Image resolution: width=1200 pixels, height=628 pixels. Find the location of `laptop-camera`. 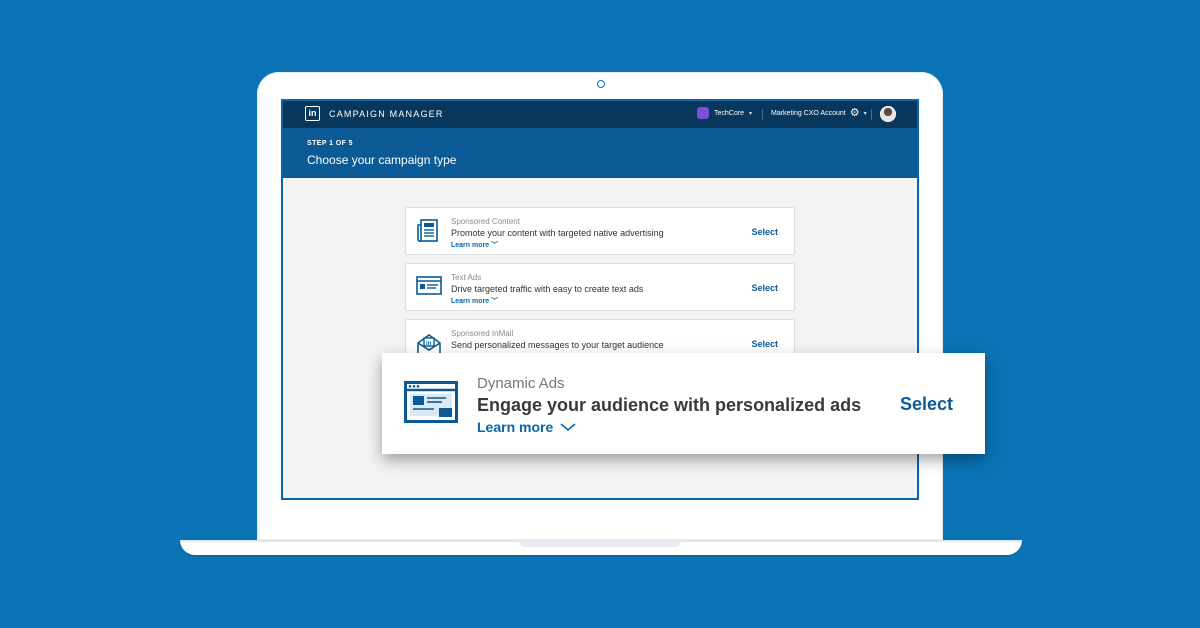

laptop-camera is located at coordinates (601, 84).